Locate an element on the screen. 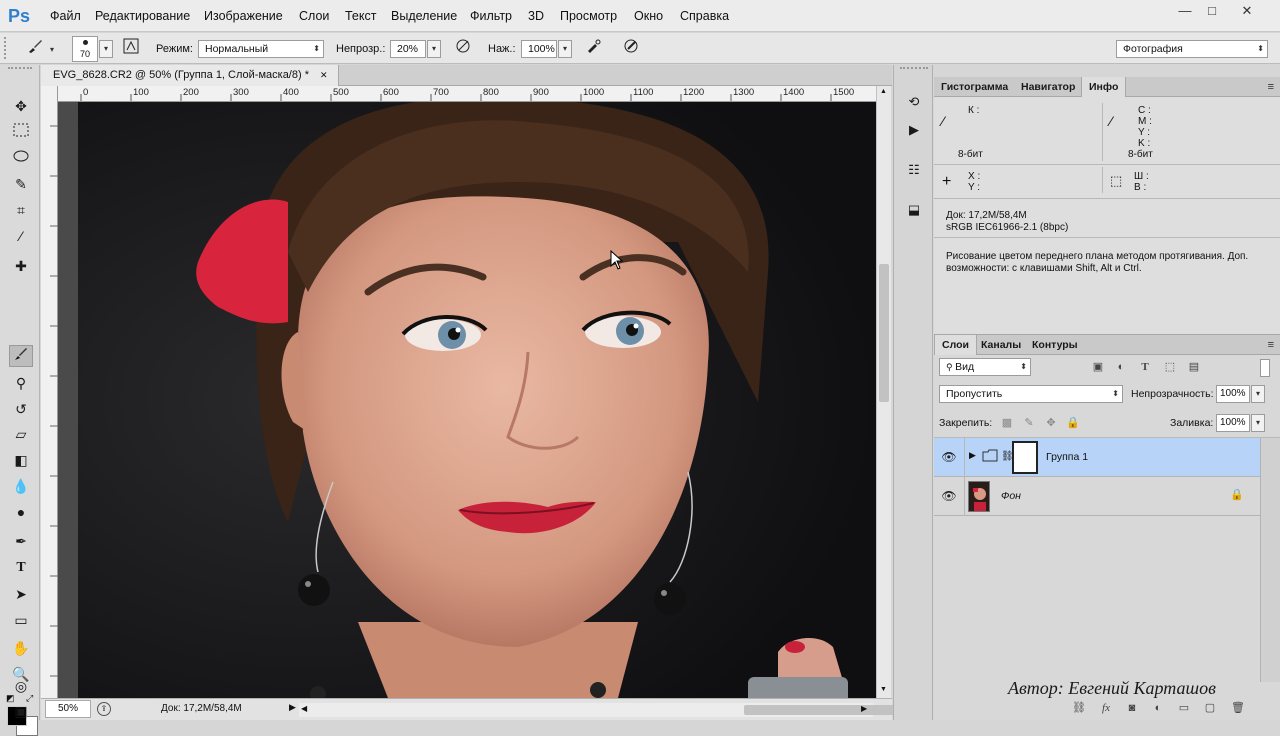 The width and height of the screenshot is (1280, 736). actions-panel-icon: ▶ is located at coordinates (914, 130).